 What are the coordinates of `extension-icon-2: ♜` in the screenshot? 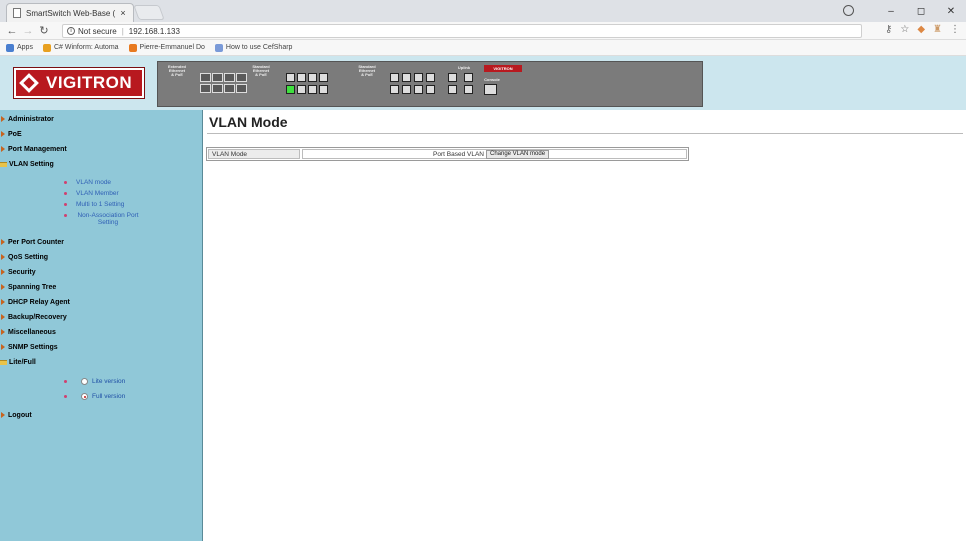 It's located at (937, 29).